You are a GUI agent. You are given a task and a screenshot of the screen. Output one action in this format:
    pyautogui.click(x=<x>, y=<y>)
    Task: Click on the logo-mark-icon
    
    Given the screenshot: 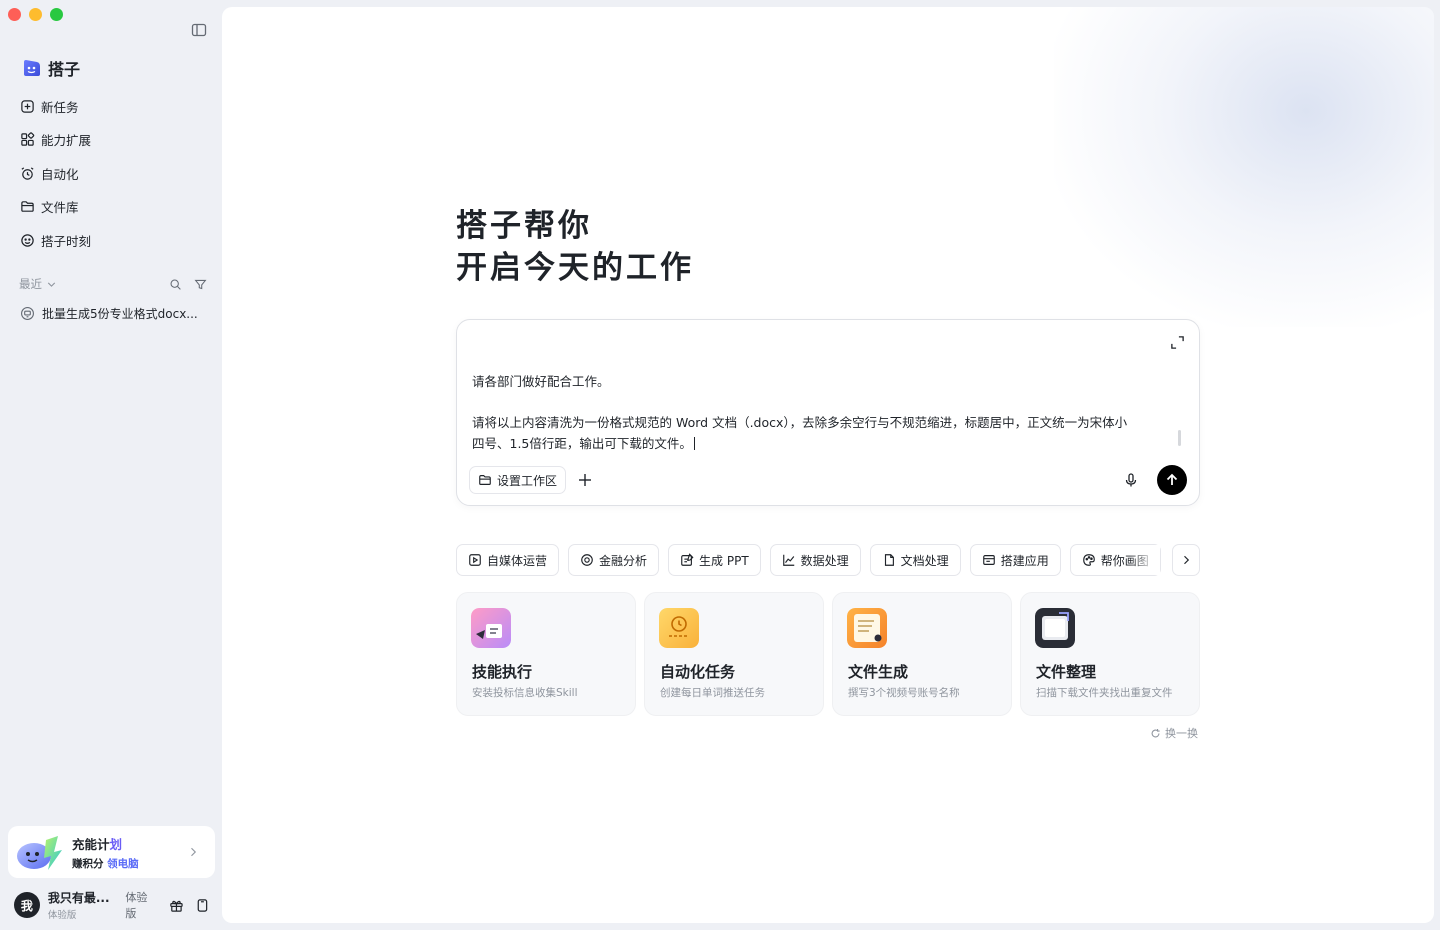 What is the action you would take?
    pyautogui.click(x=32, y=68)
    